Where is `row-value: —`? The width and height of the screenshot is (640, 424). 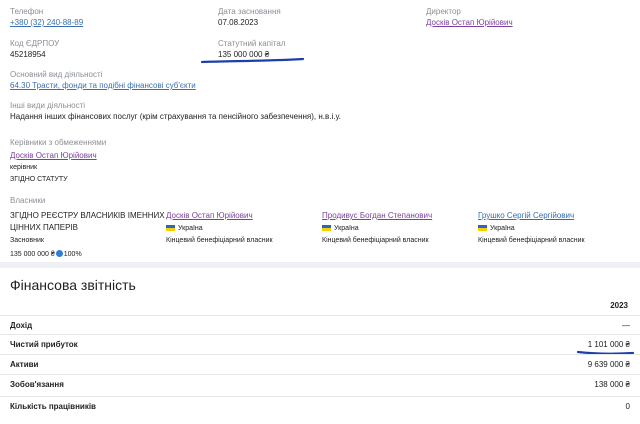
row-value: — is located at coordinates (626, 325).